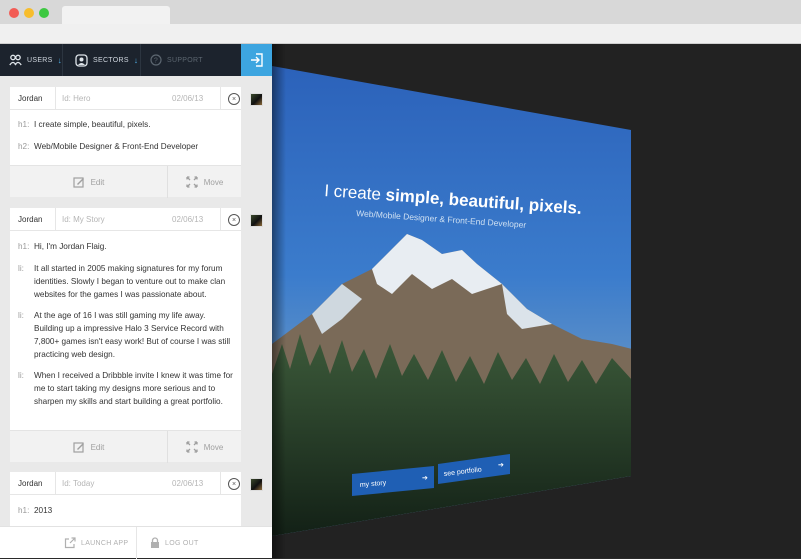 The width and height of the screenshot is (801, 559). Describe the element at coordinates (81, 60) in the screenshot. I see `sectors-icon` at that location.